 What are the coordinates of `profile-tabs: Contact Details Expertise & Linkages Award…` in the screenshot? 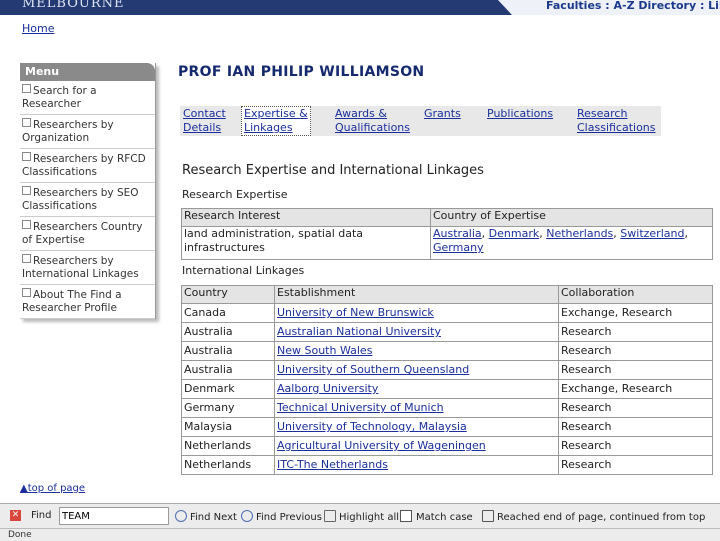 It's located at (420, 121).